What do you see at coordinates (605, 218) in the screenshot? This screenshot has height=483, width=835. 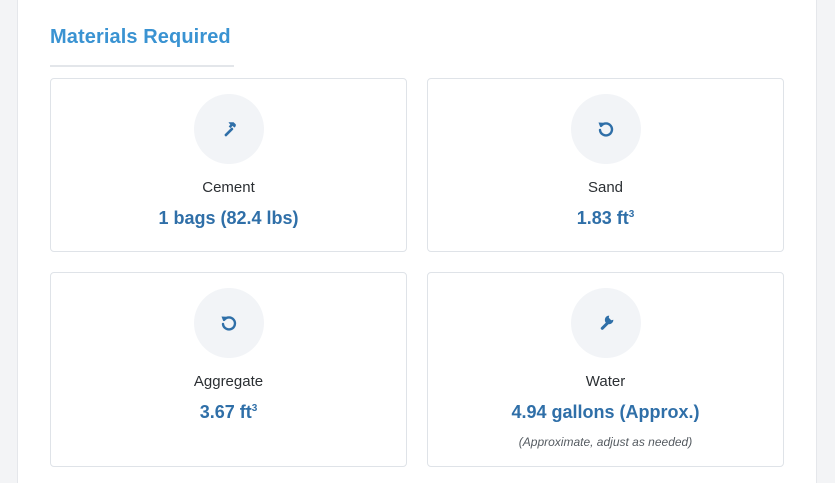 I see `material-value: 1.83 ft3` at bounding box center [605, 218].